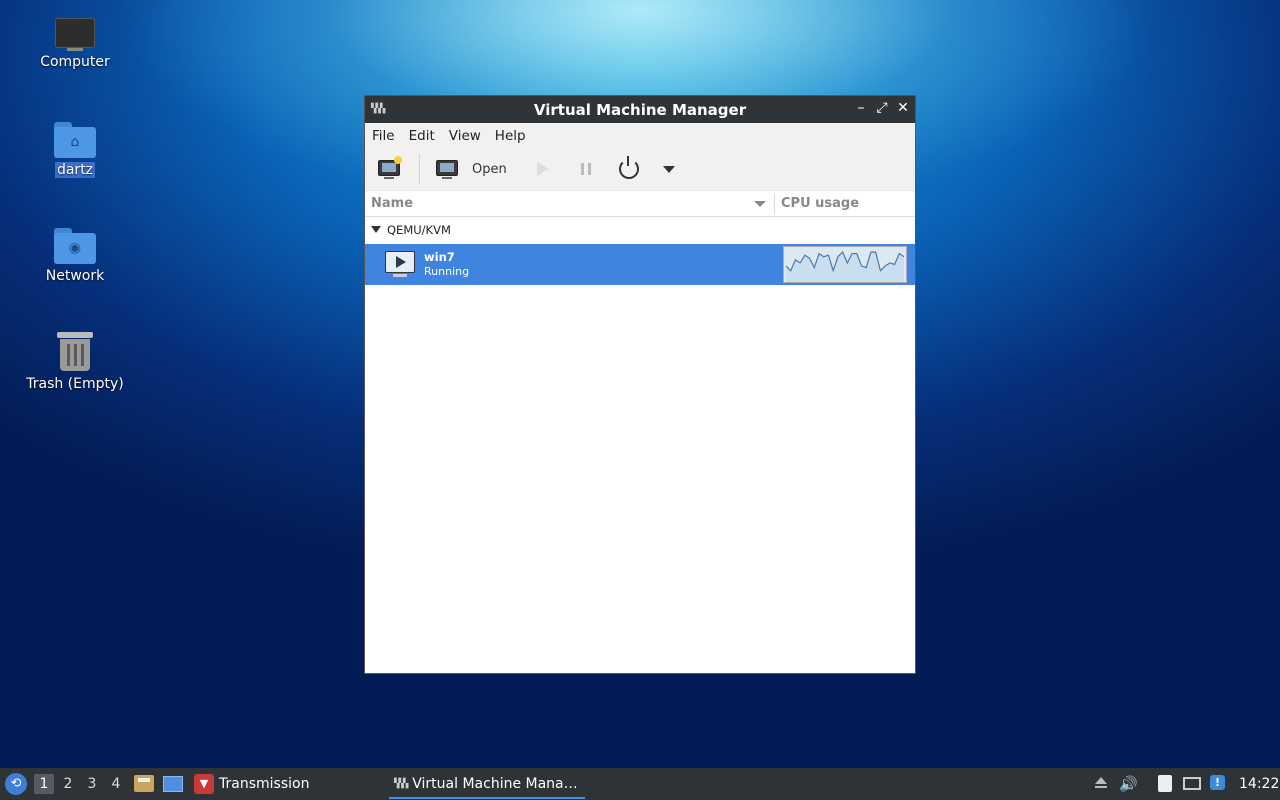 The height and width of the screenshot is (800, 1280). I want to click on desktop-icon-label: Trash (Empty), so click(75, 384).